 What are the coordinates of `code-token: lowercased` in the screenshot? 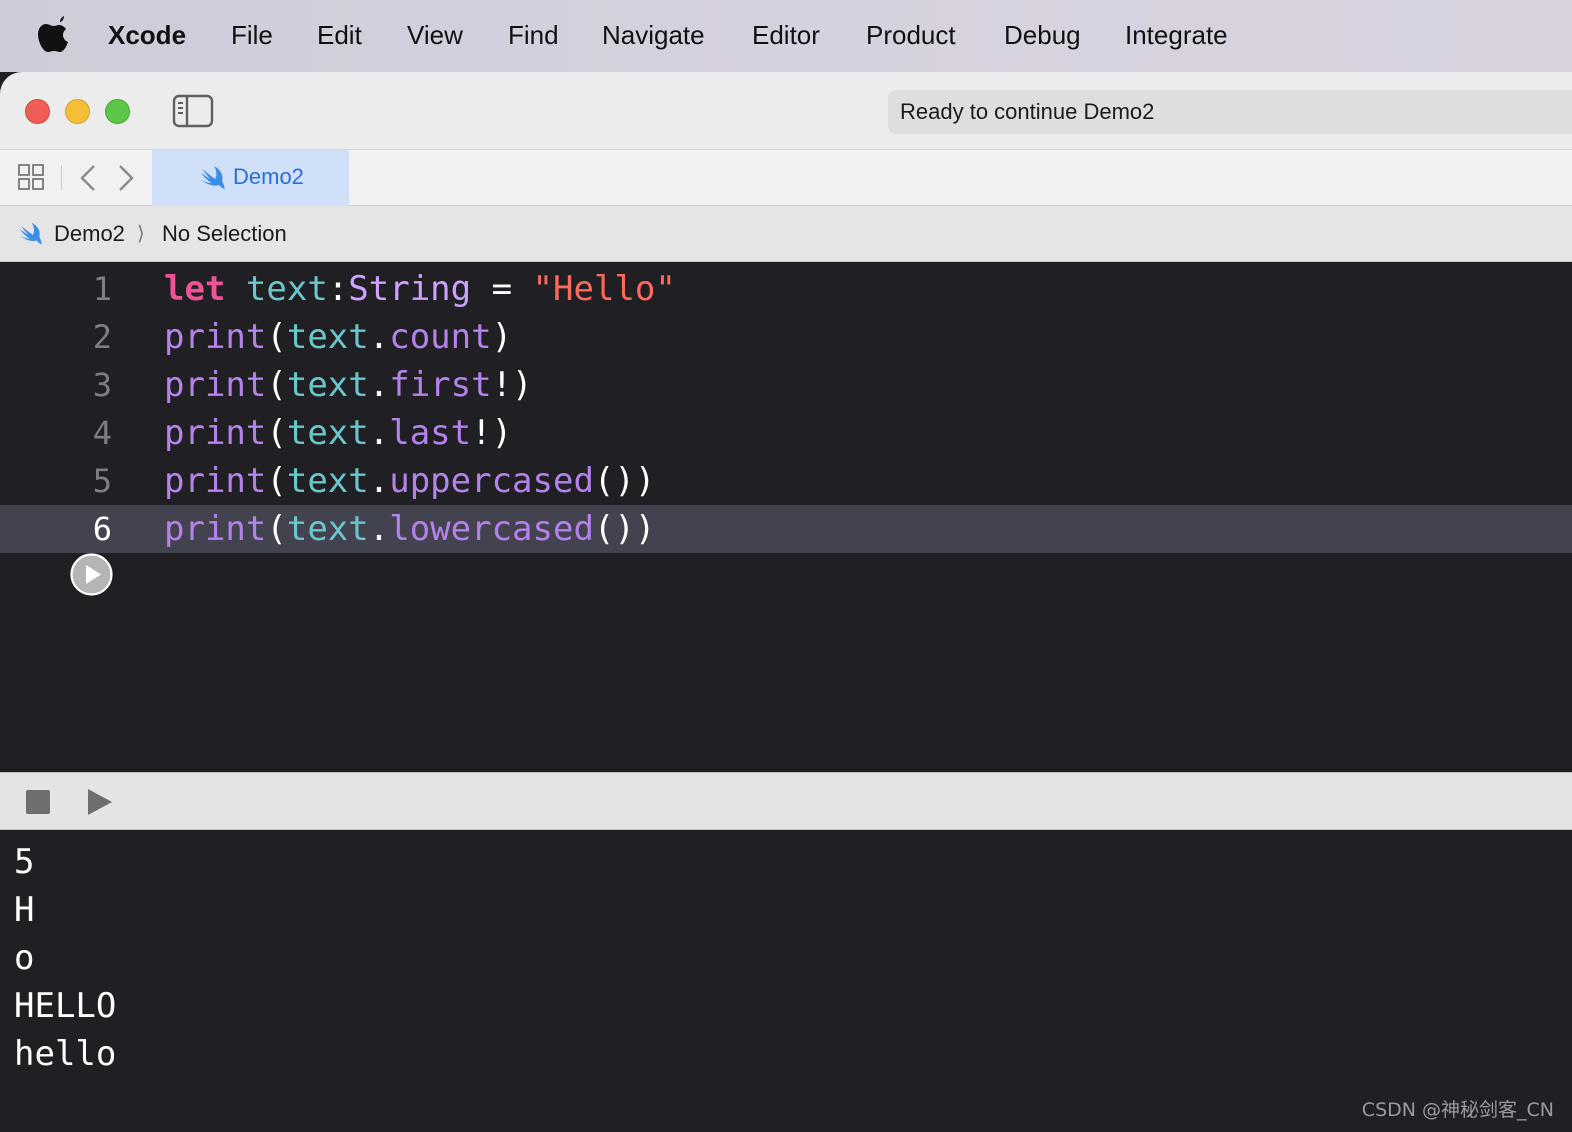 It's located at (491, 529).